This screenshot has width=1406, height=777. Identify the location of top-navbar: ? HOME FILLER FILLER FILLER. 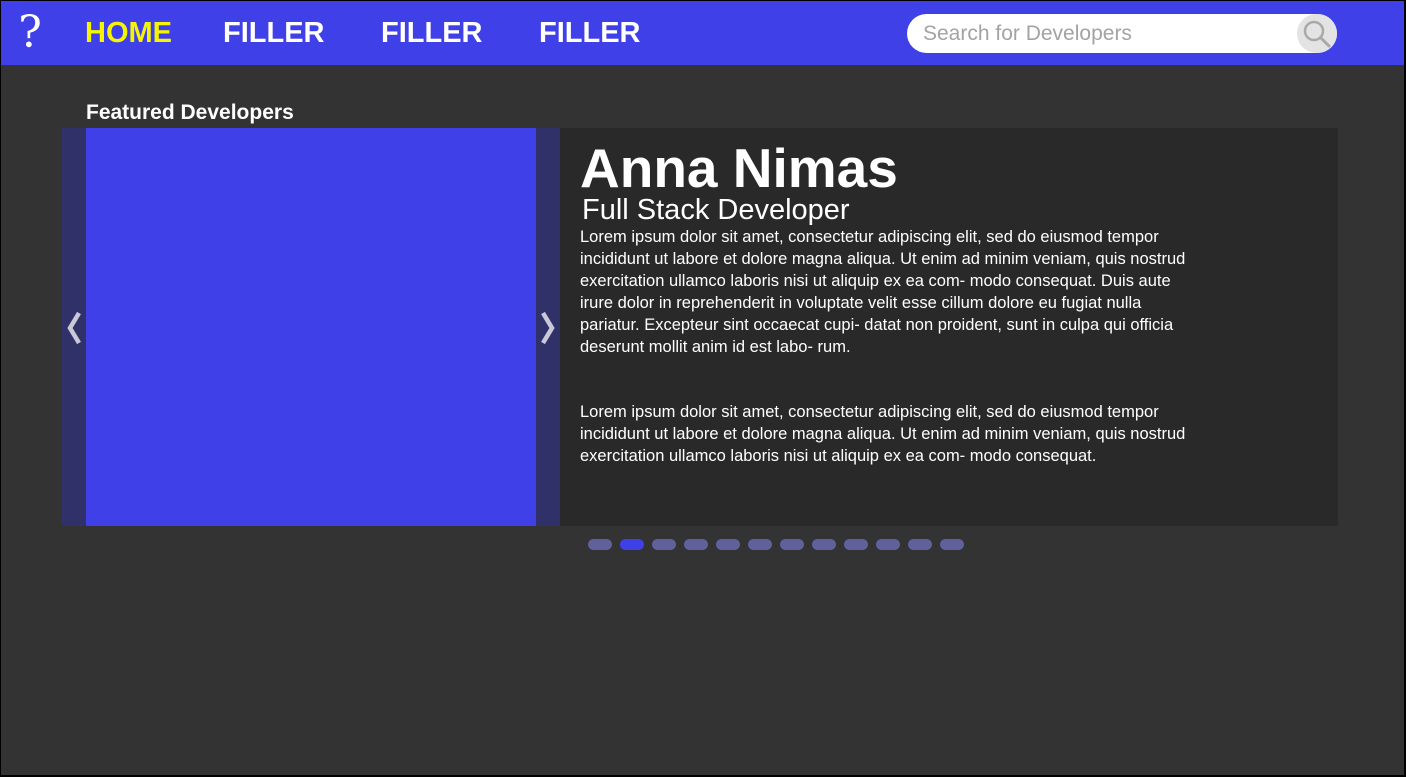
(702, 33).